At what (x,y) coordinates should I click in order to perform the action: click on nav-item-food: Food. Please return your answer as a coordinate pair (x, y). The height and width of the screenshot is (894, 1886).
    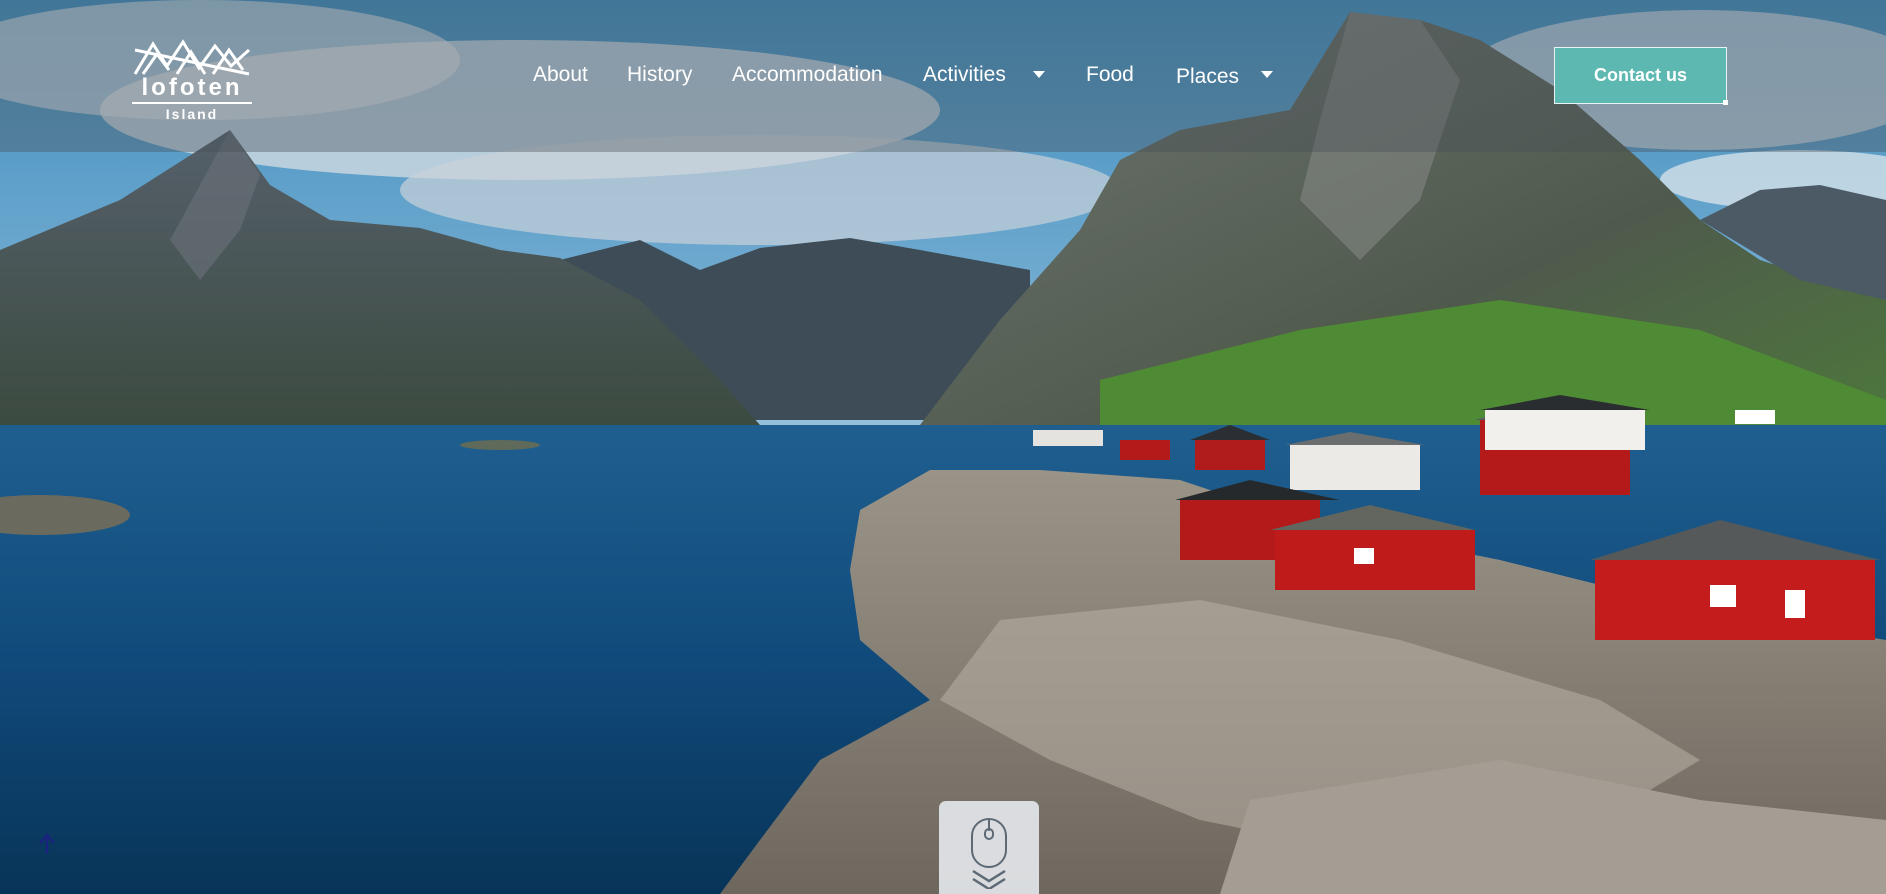
    Looking at the image, I should click on (1110, 75).